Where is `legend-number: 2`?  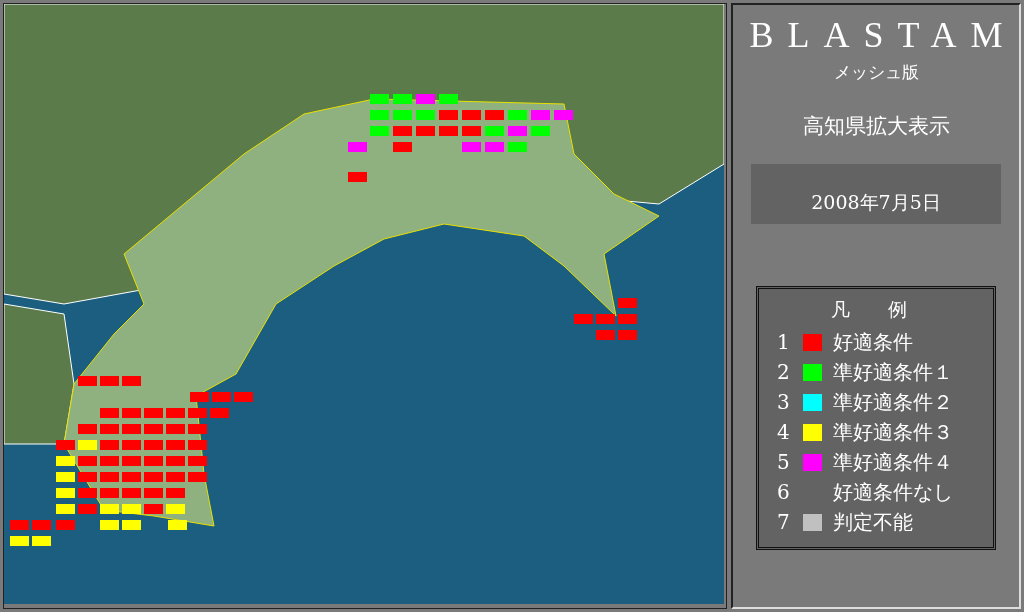 legend-number: 2 is located at coordinates (784, 372).